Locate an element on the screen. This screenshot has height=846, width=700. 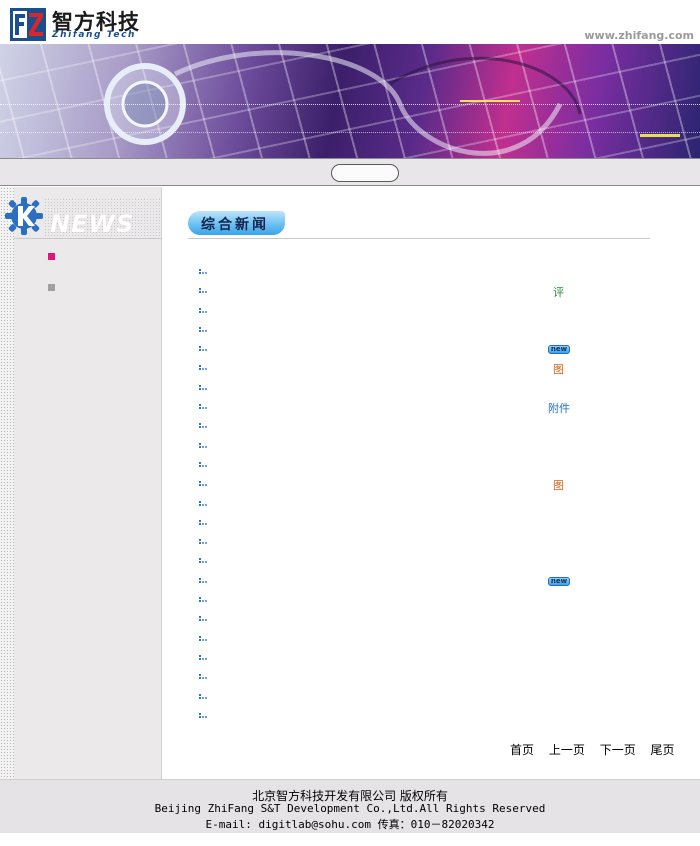
stethoscope-graphic is located at coordinates (392, 103).